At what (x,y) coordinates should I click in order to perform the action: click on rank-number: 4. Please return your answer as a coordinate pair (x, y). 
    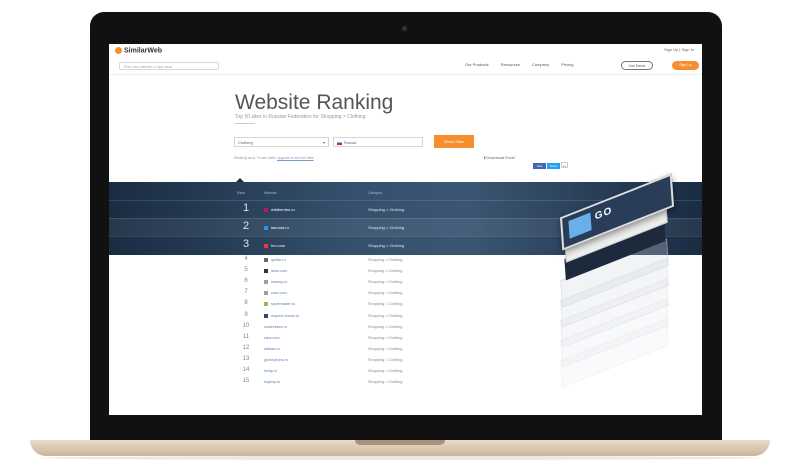
    Looking at the image, I should click on (246, 259).